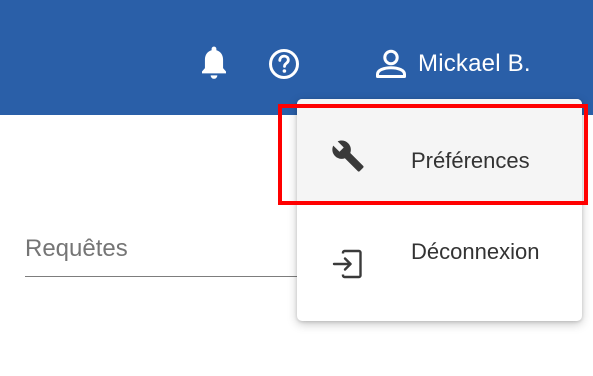 The image size is (593, 376). What do you see at coordinates (470, 160) in the screenshot?
I see `menu-item-preferences-label: Préférences` at bounding box center [470, 160].